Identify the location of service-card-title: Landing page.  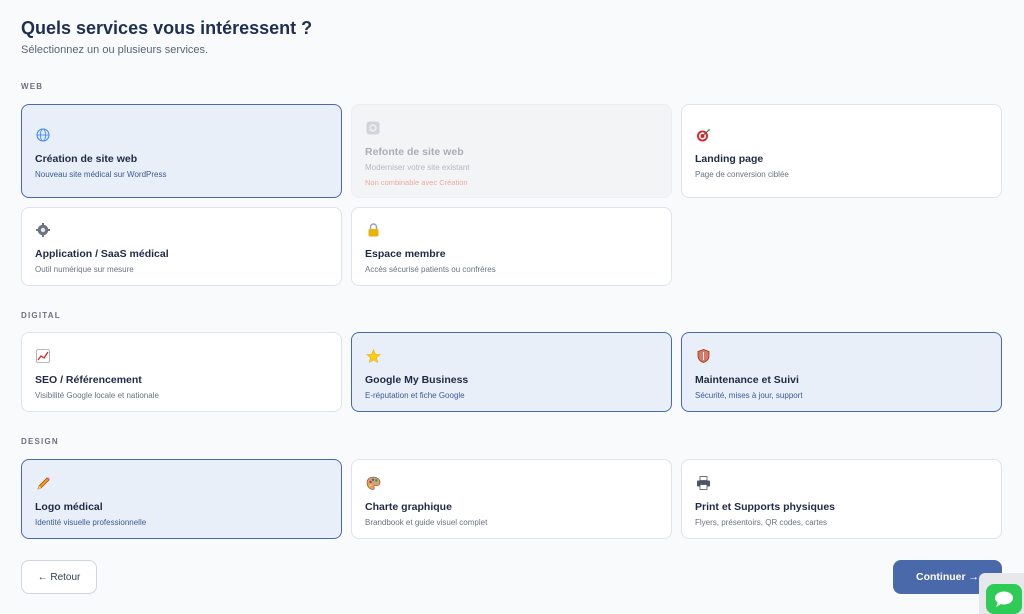
(729, 159).